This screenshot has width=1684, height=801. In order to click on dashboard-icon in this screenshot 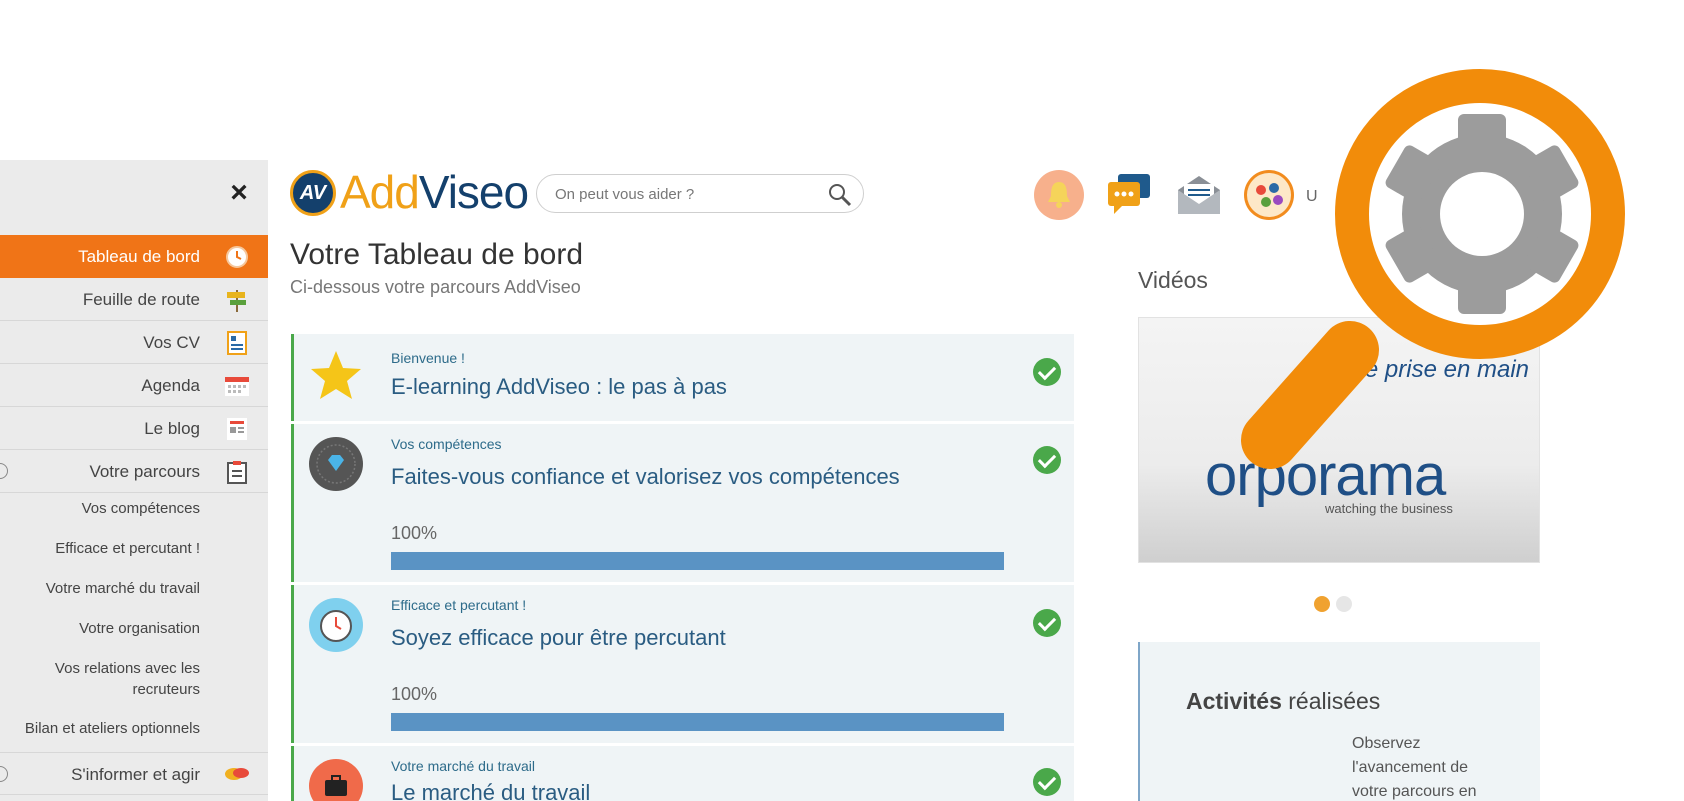, I will do `click(237, 257)`.